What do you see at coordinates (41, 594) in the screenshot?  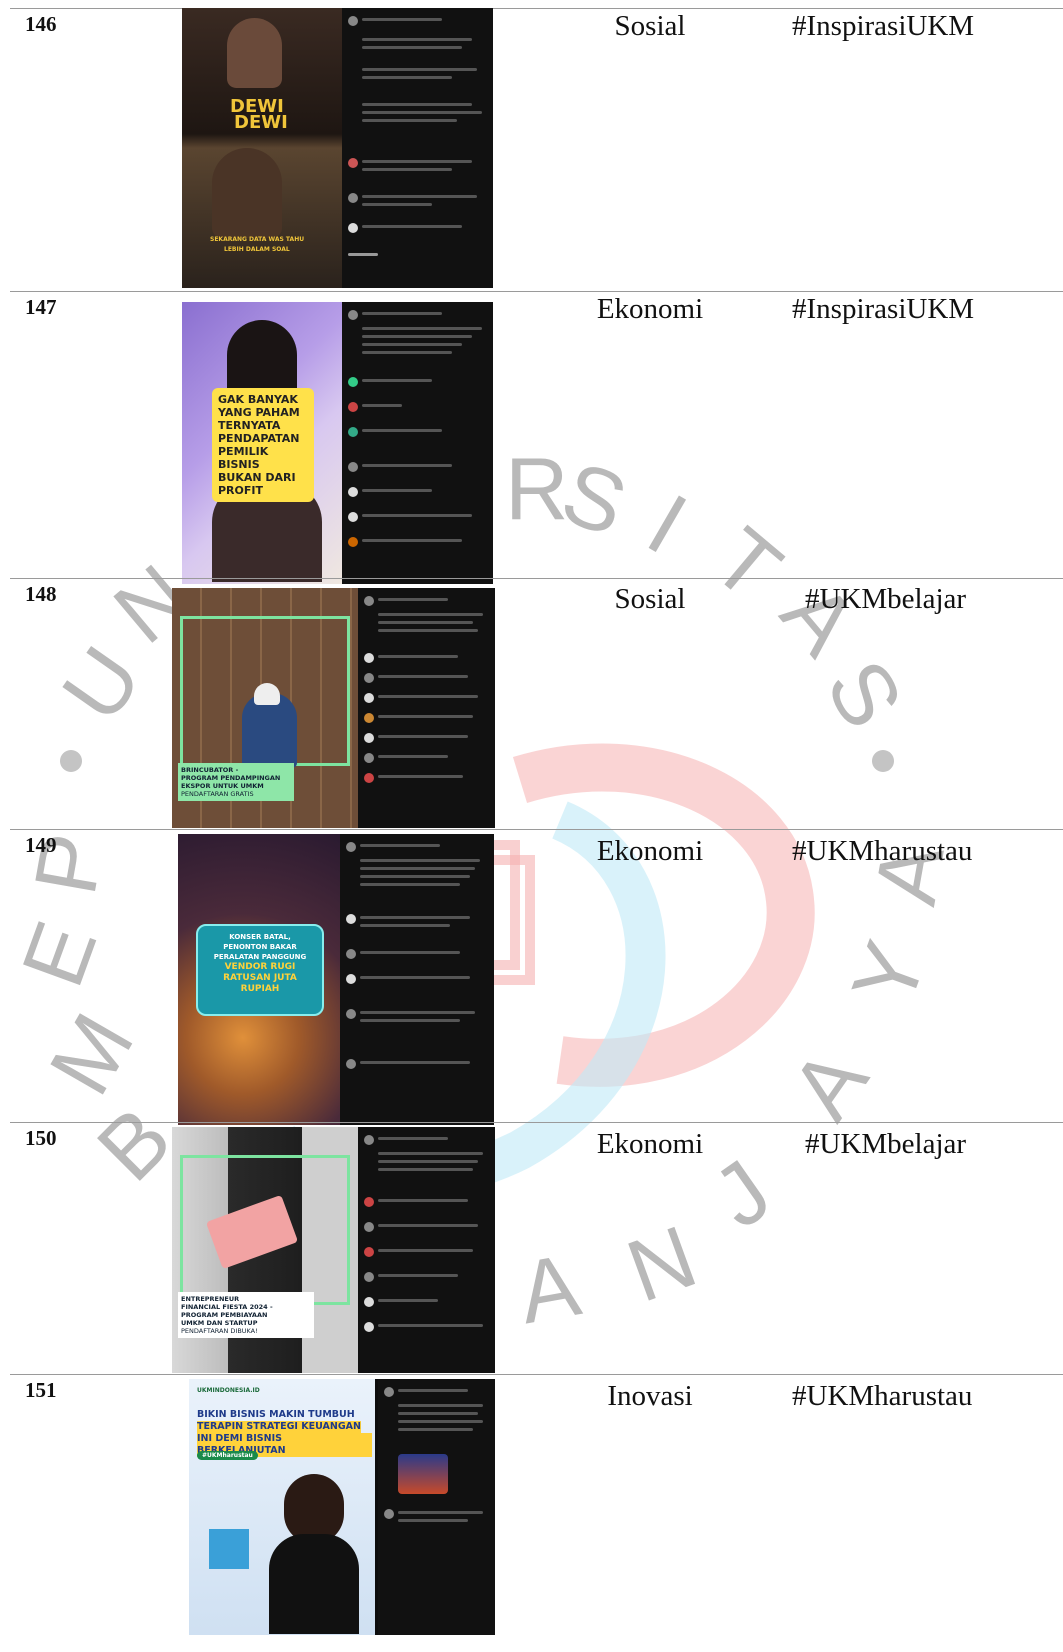 I see `row-number: 148` at bounding box center [41, 594].